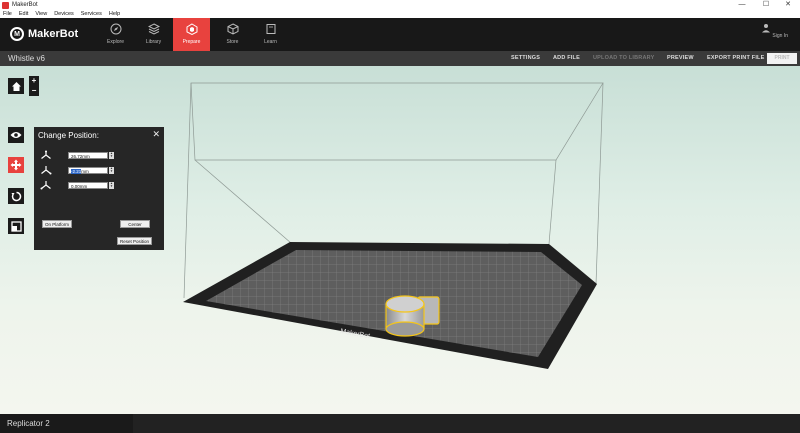 The width and height of the screenshot is (800, 433). I want to click on rotate-tool-button, so click(16, 196).